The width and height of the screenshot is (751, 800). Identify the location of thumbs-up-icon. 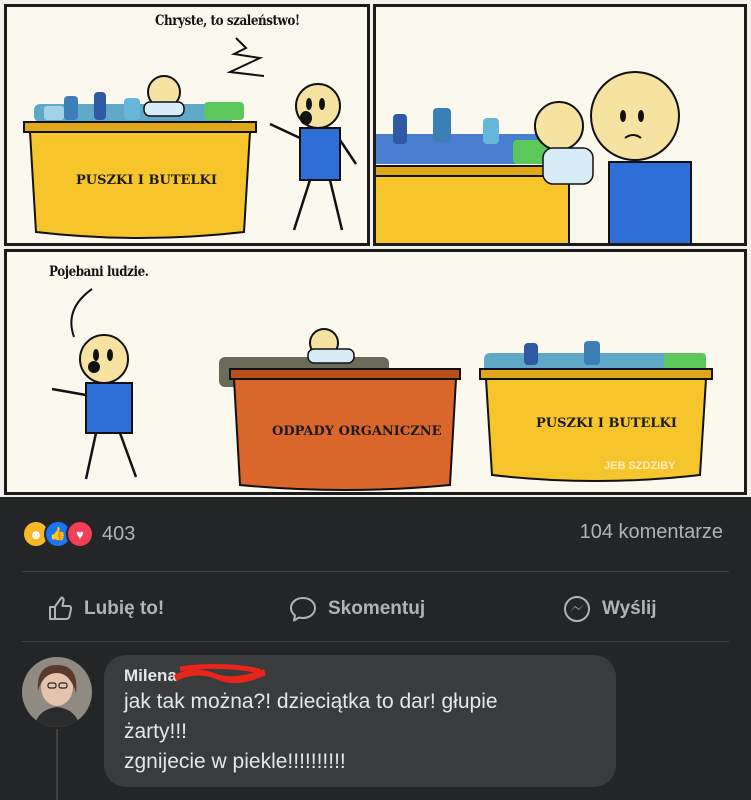
(61, 608).